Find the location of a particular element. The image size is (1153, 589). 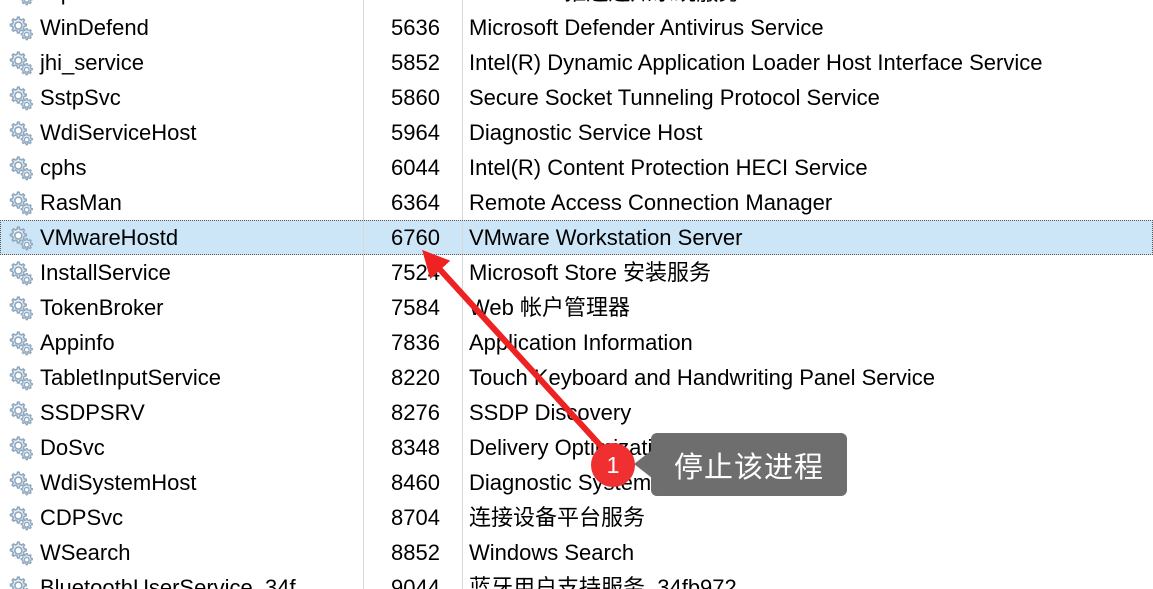

table-row: DoSvc 8348 Delivery Optimization is located at coordinates (576, 447).